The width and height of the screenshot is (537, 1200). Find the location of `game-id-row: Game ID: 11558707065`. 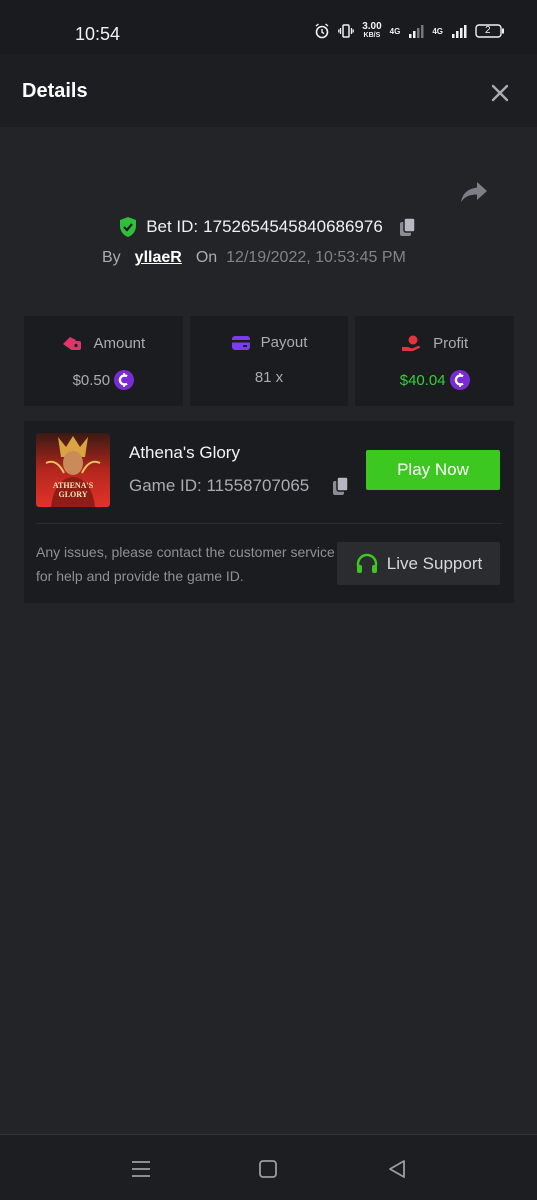

game-id-row: Game ID: 11558707065 is located at coordinates (219, 486).